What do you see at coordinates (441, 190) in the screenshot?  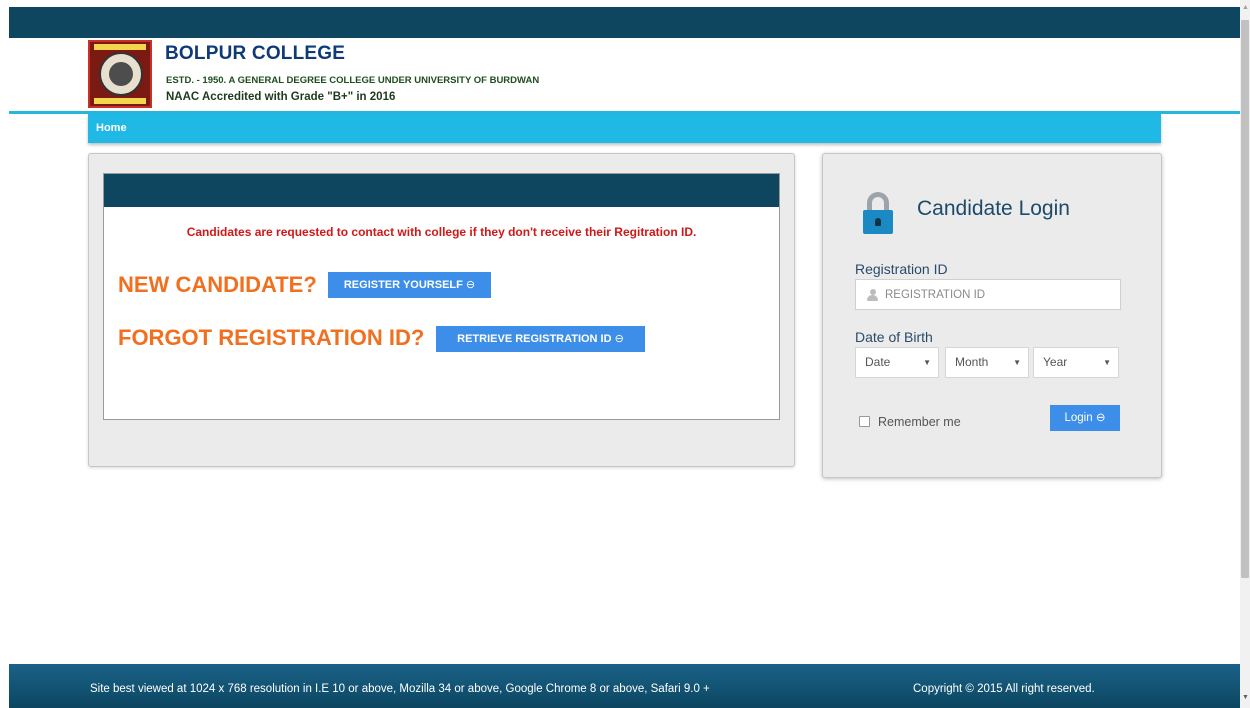 I see `registration-box-header` at bounding box center [441, 190].